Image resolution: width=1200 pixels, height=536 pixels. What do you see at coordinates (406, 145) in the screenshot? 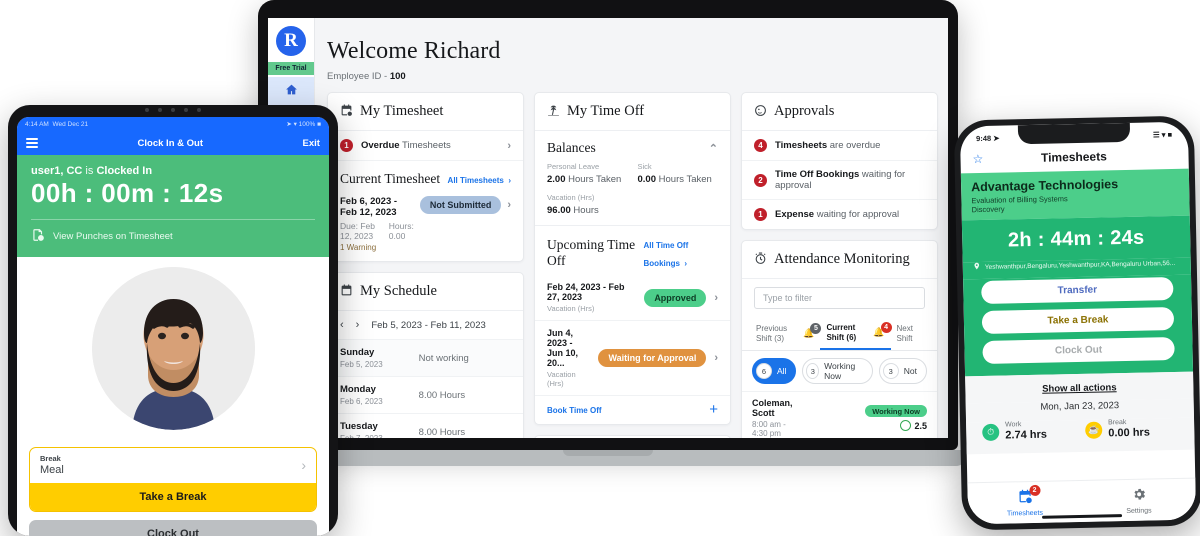
I see `overdue-label: Overdue Timesheets` at bounding box center [406, 145].